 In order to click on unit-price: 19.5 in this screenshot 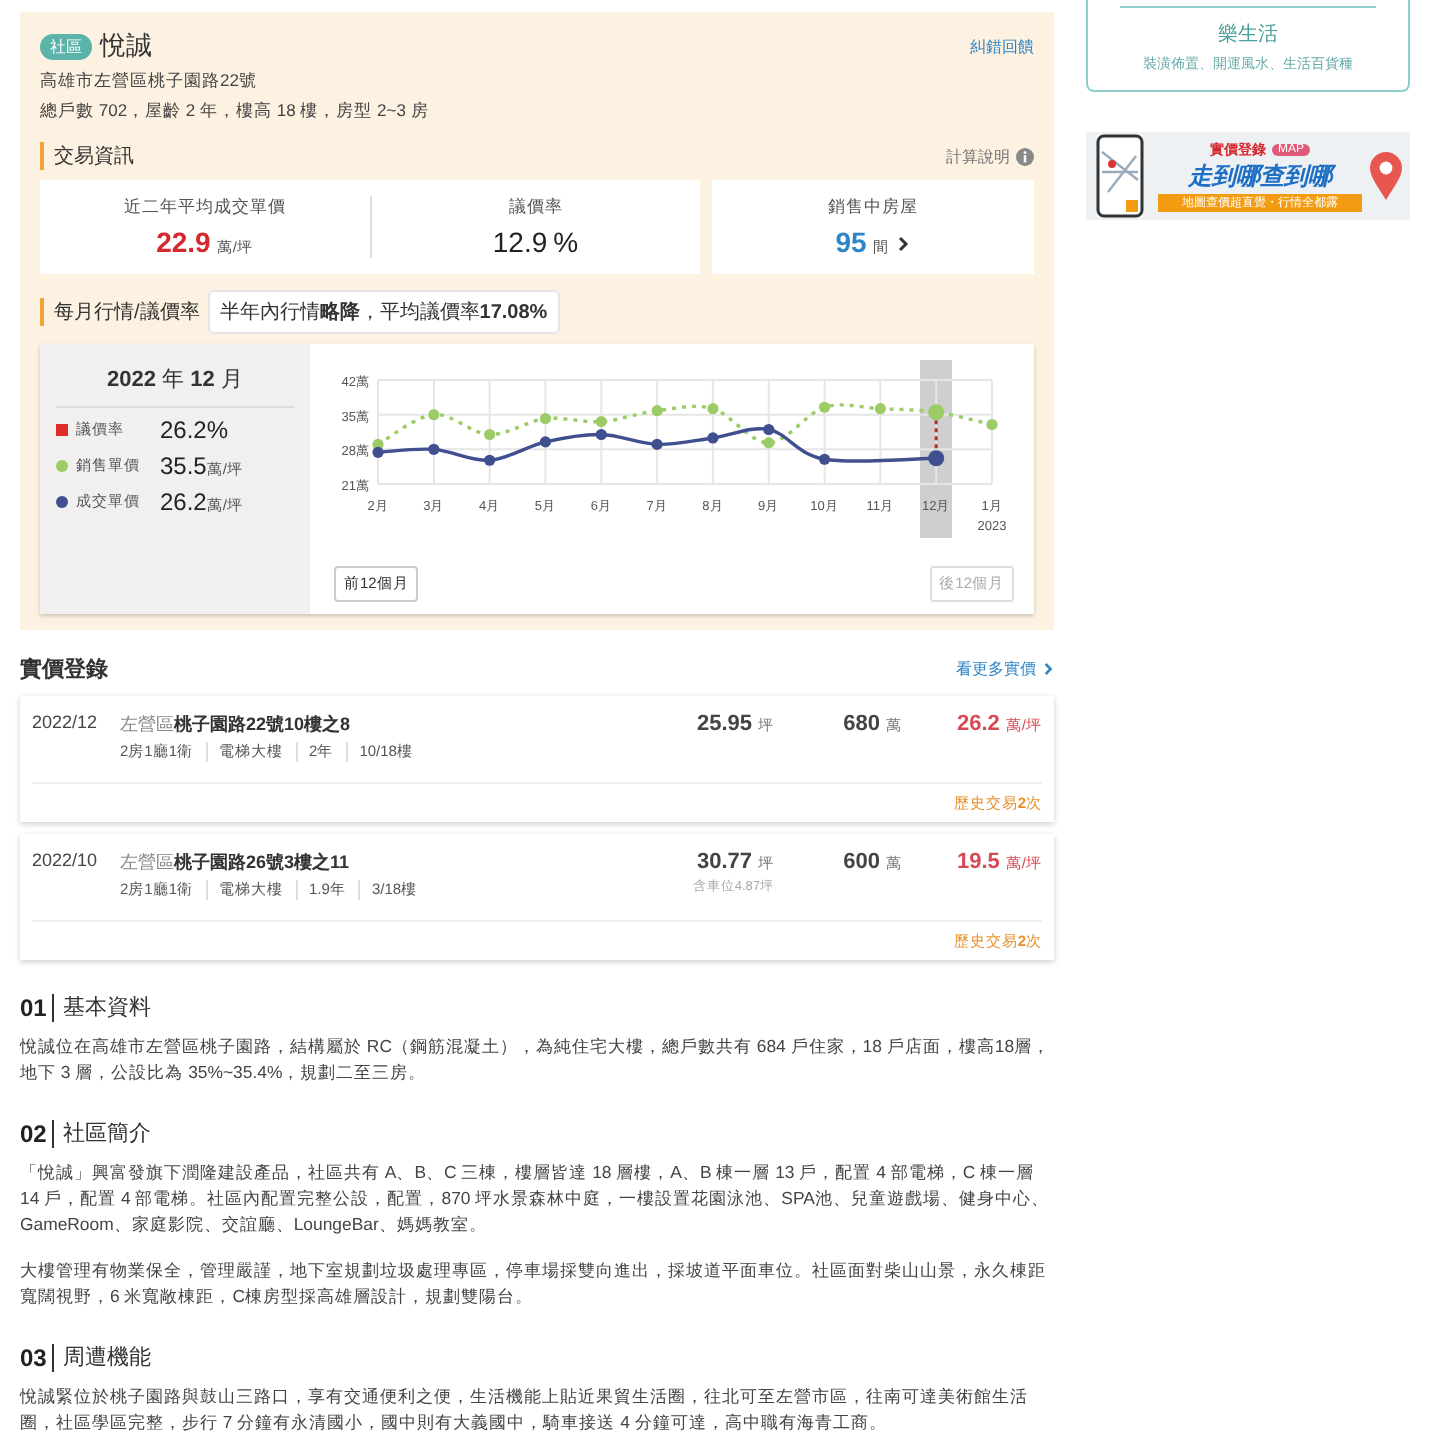, I will do `click(978, 862)`.